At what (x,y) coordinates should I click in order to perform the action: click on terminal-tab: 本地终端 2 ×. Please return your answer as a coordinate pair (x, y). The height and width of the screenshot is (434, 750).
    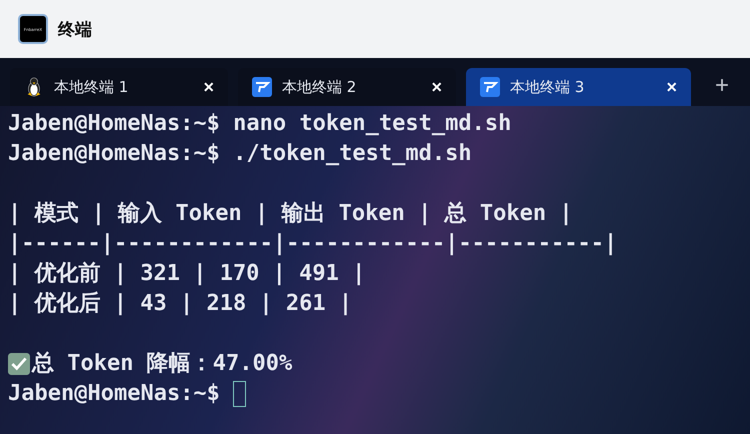
    Looking at the image, I should click on (347, 87).